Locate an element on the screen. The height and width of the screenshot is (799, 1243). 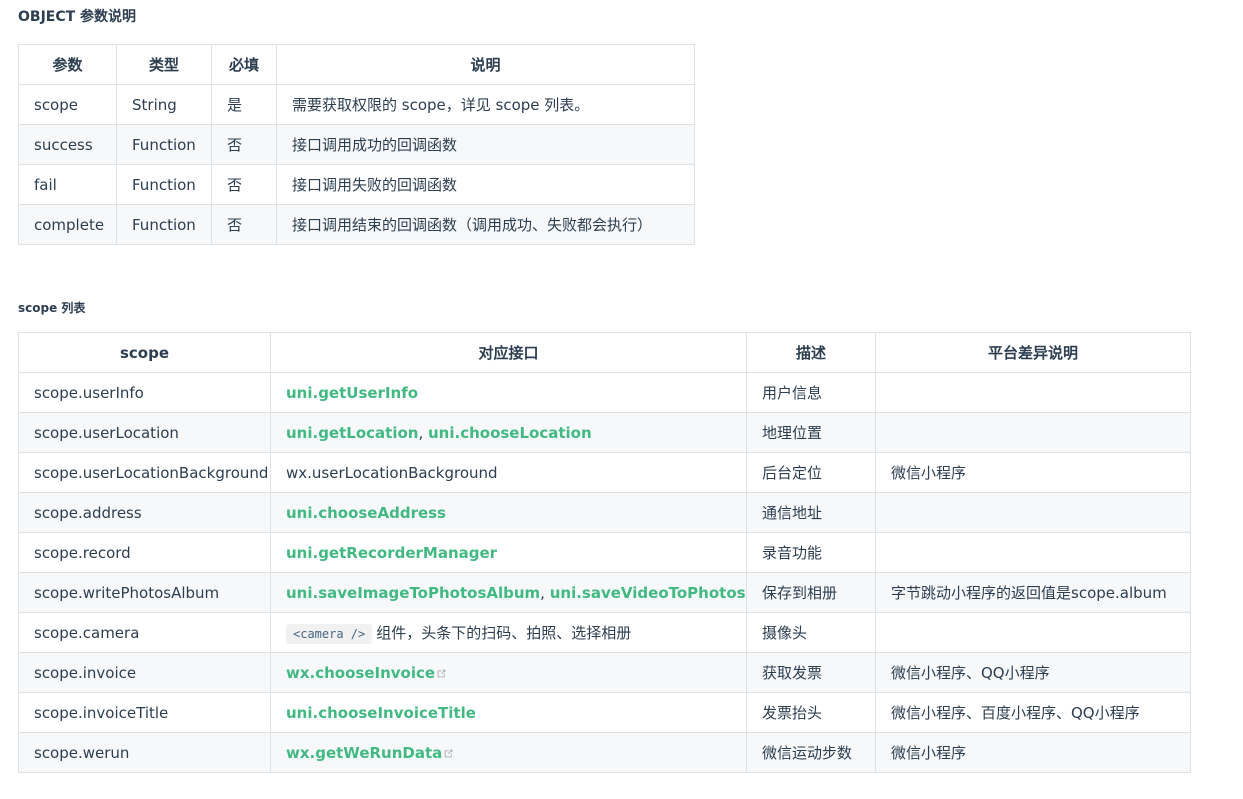
param-name: complete is located at coordinates (67, 224).